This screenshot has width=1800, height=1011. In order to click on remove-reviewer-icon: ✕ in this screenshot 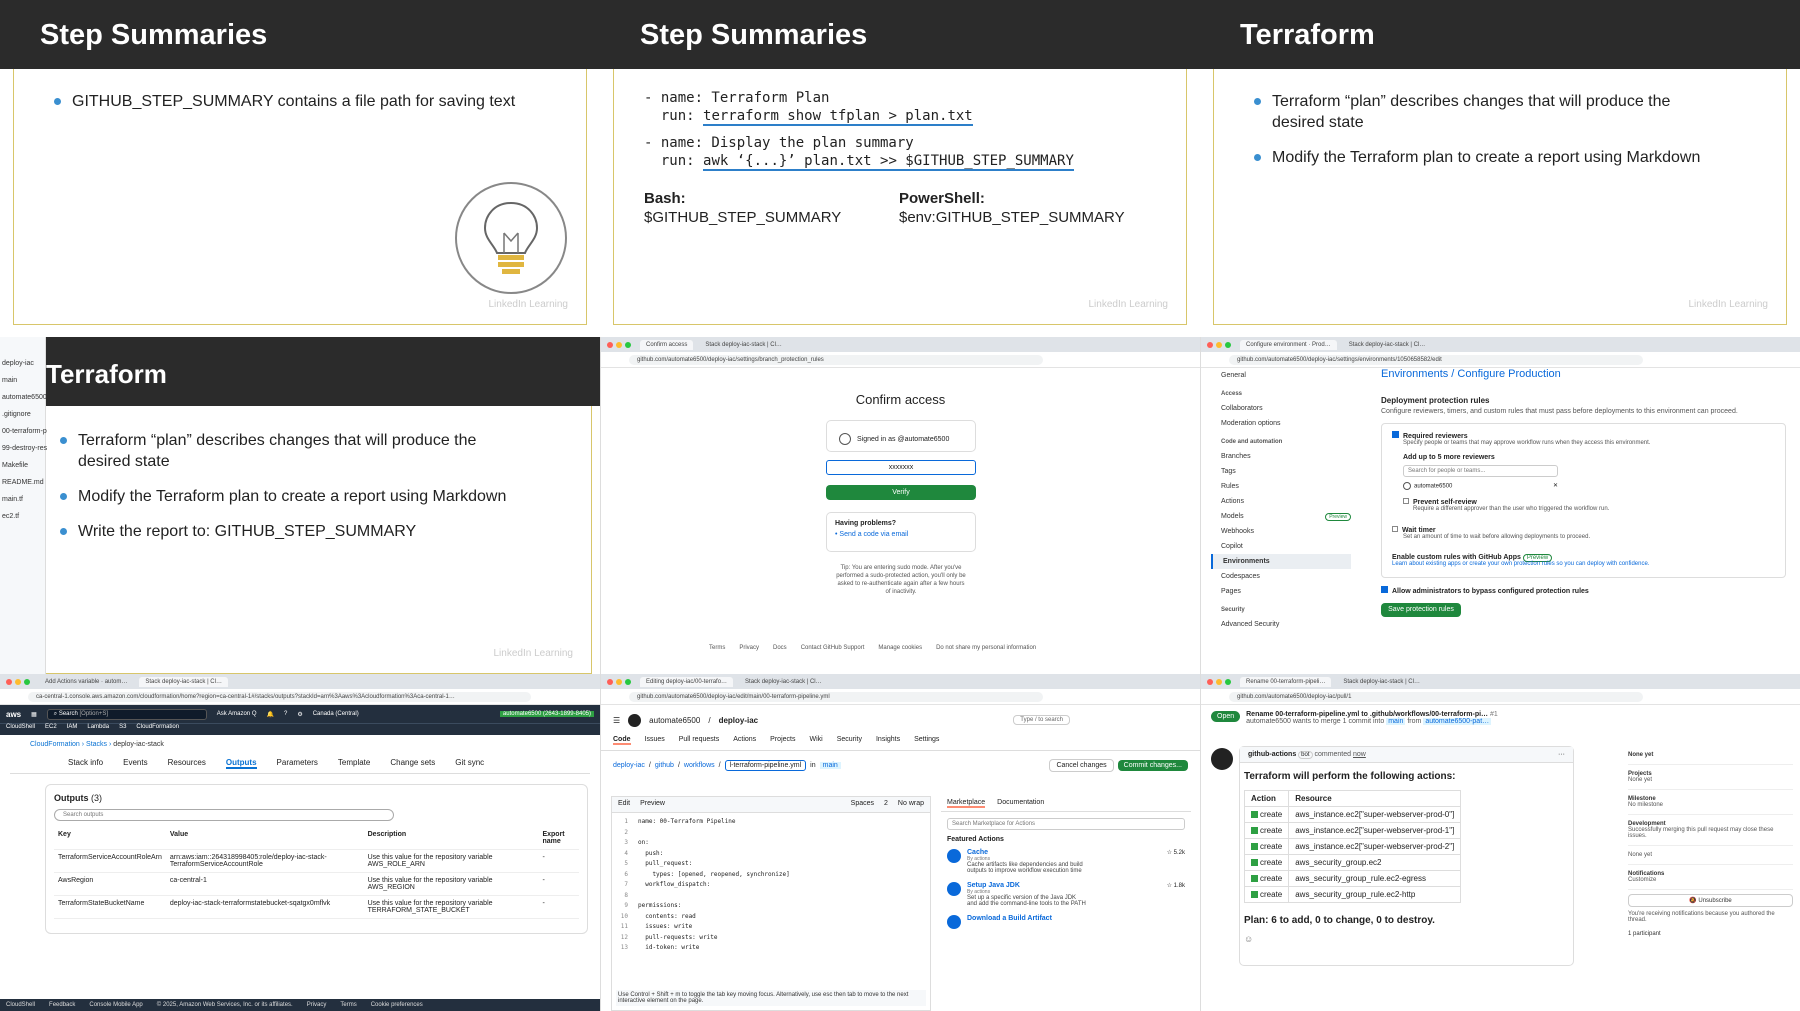, I will do `click(1555, 485)`.